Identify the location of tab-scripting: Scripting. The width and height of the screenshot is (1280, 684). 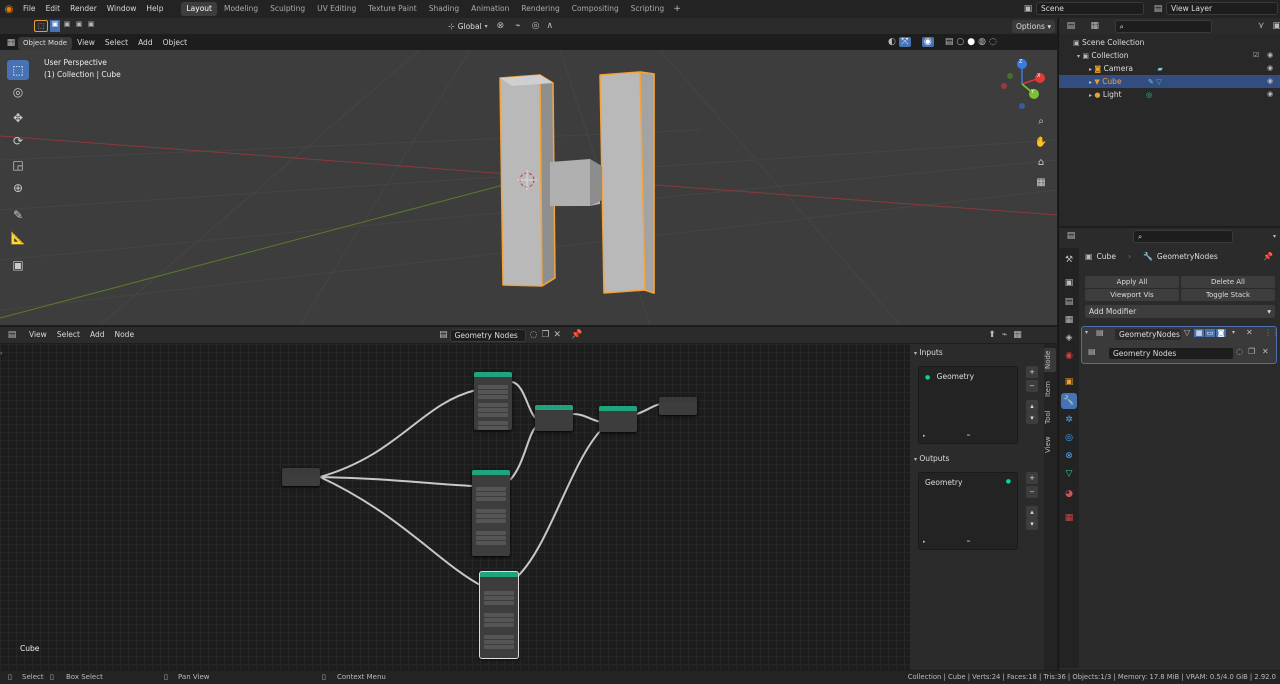
(647, 9).